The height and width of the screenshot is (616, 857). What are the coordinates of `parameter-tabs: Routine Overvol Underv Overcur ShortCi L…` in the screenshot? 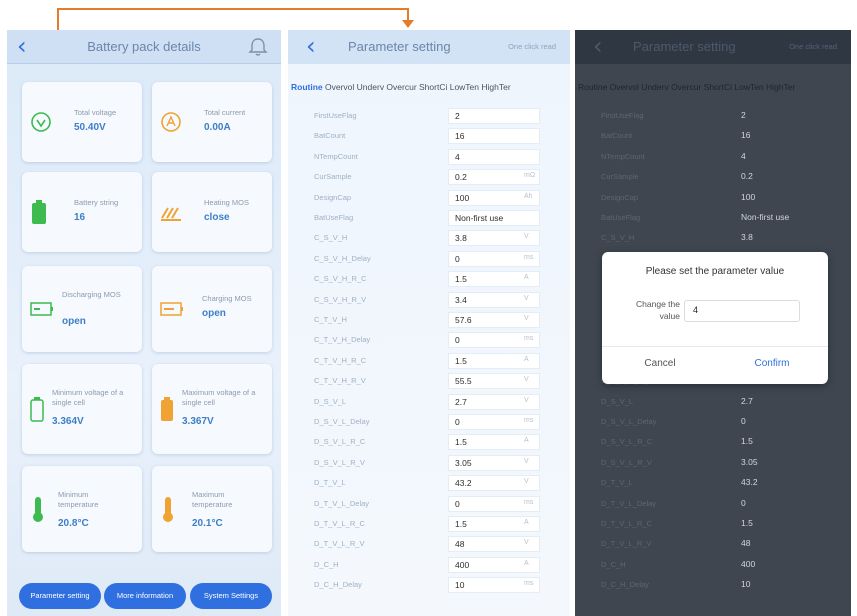 It's located at (686, 87).